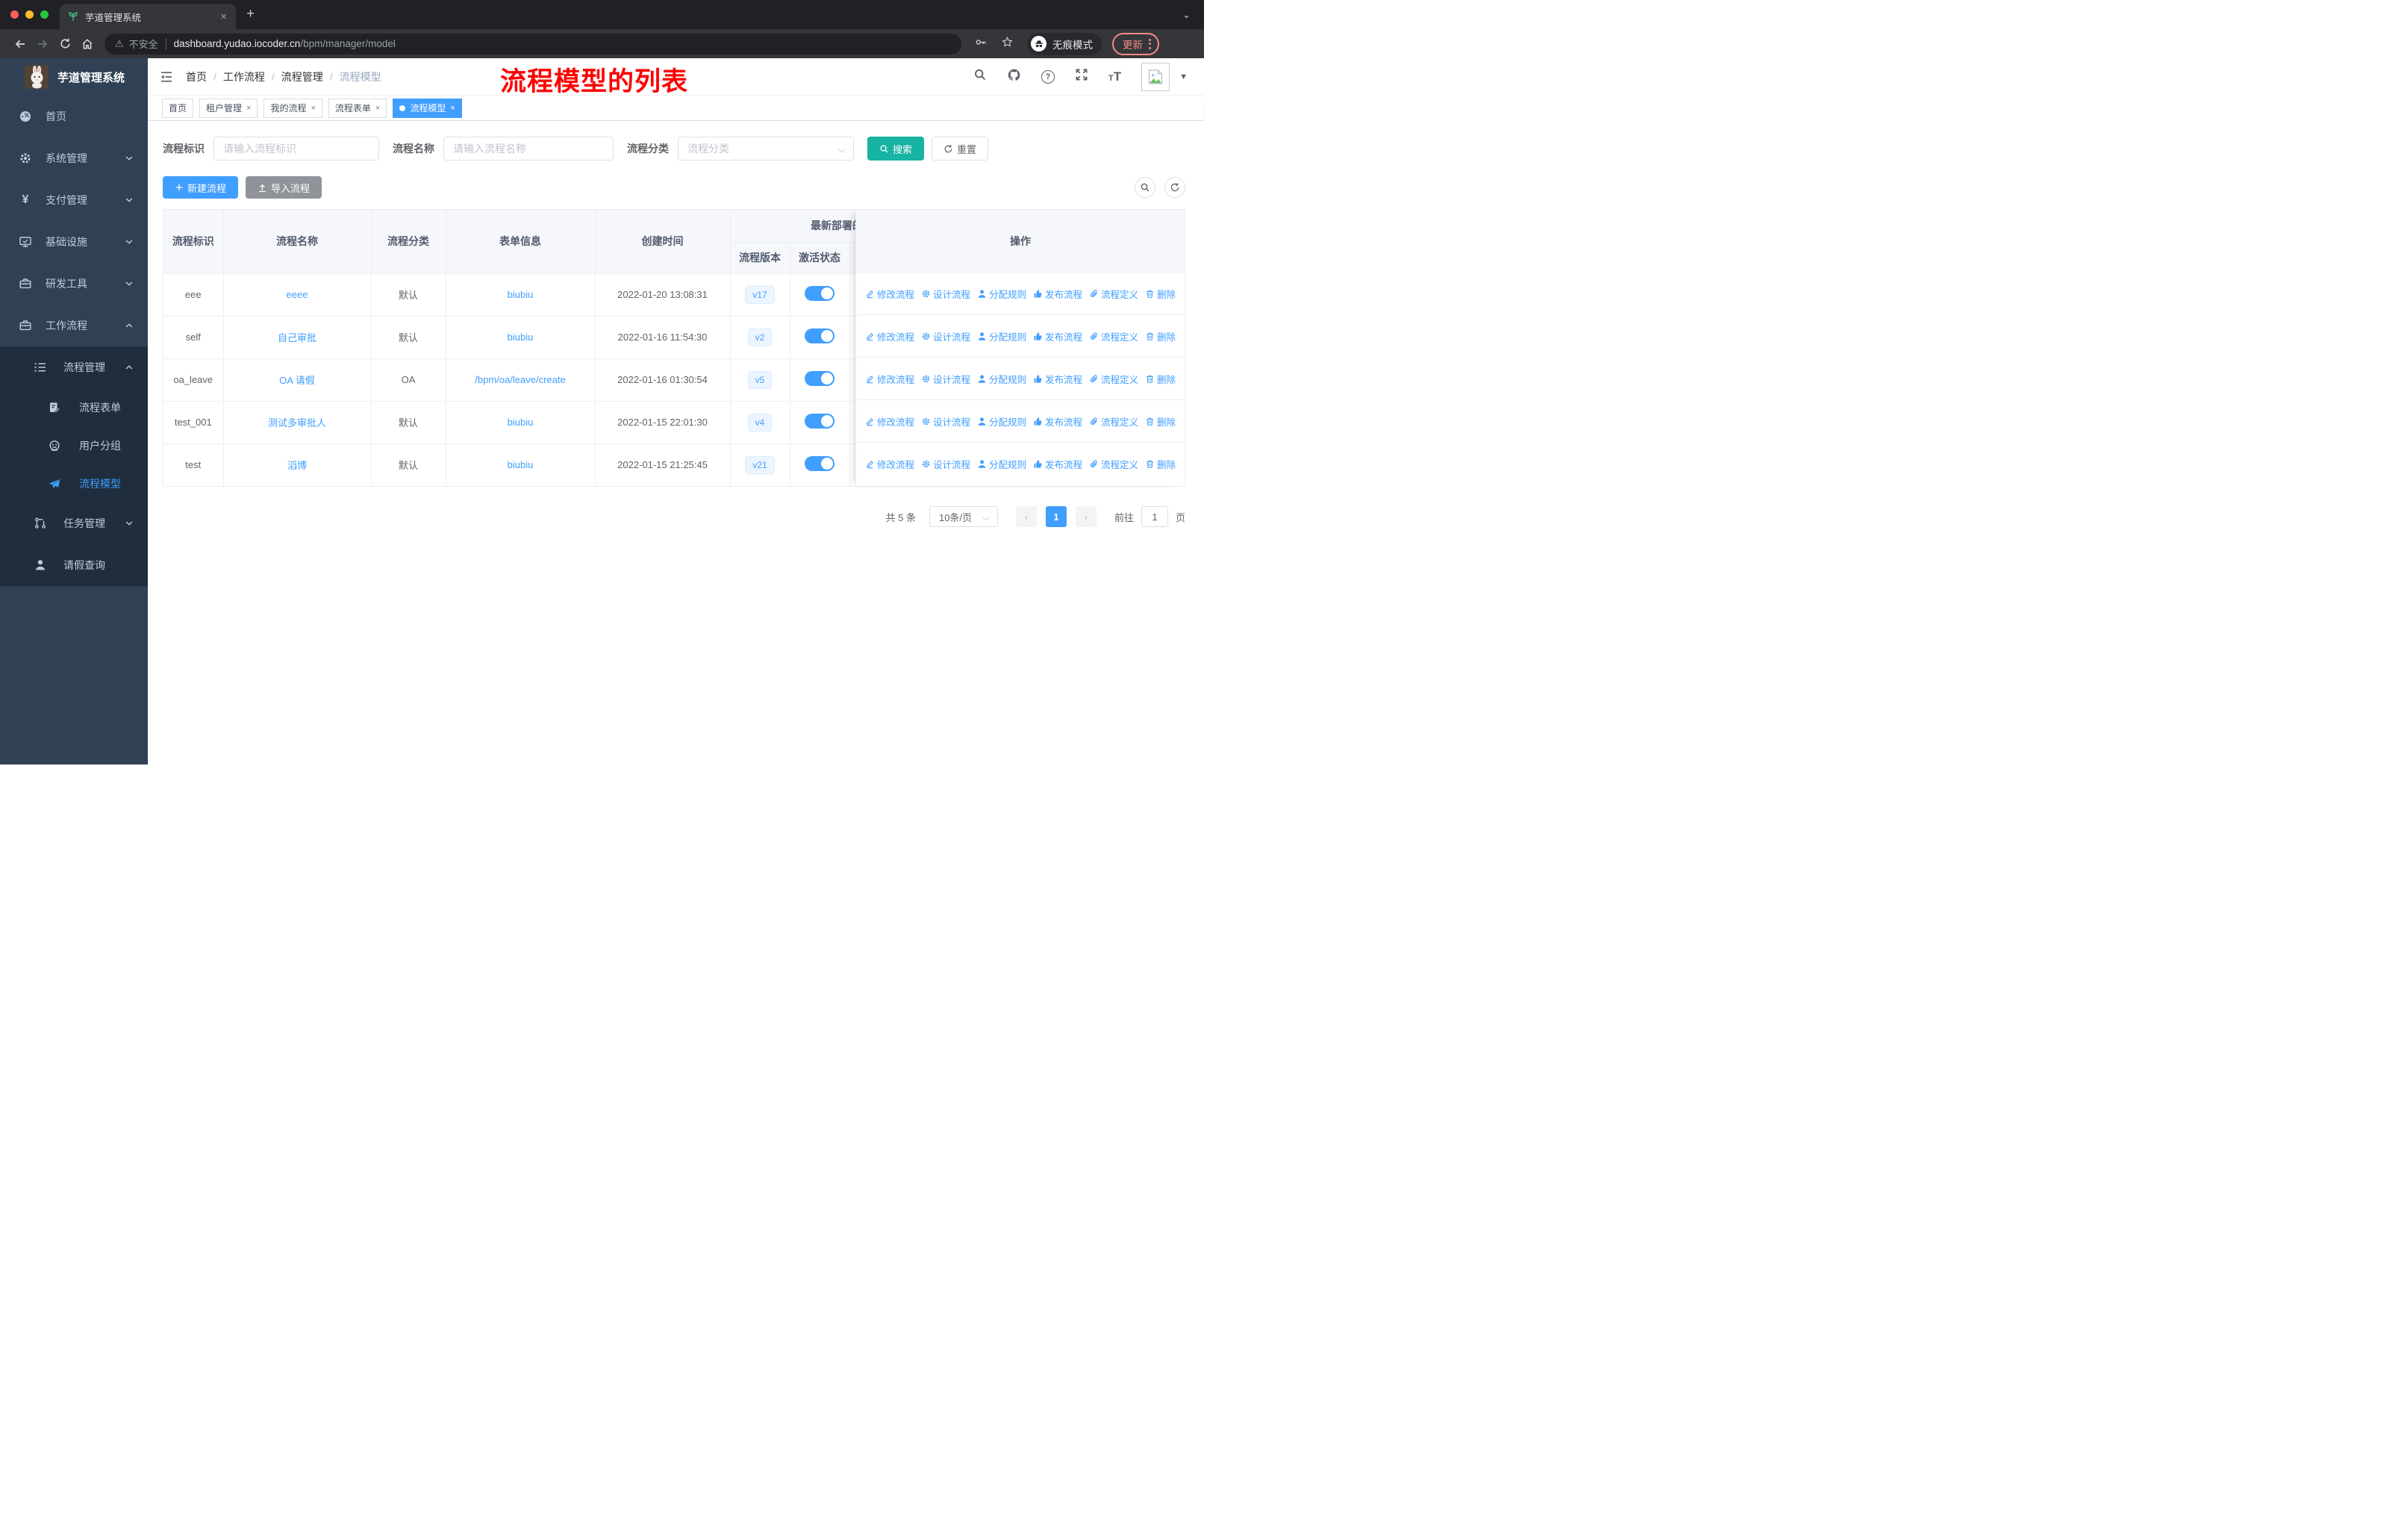 The height and width of the screenshot is (1529, 2408). Describe the element at coordinates (14, 15) in the screenshot. I see `close-window-button` at that location.